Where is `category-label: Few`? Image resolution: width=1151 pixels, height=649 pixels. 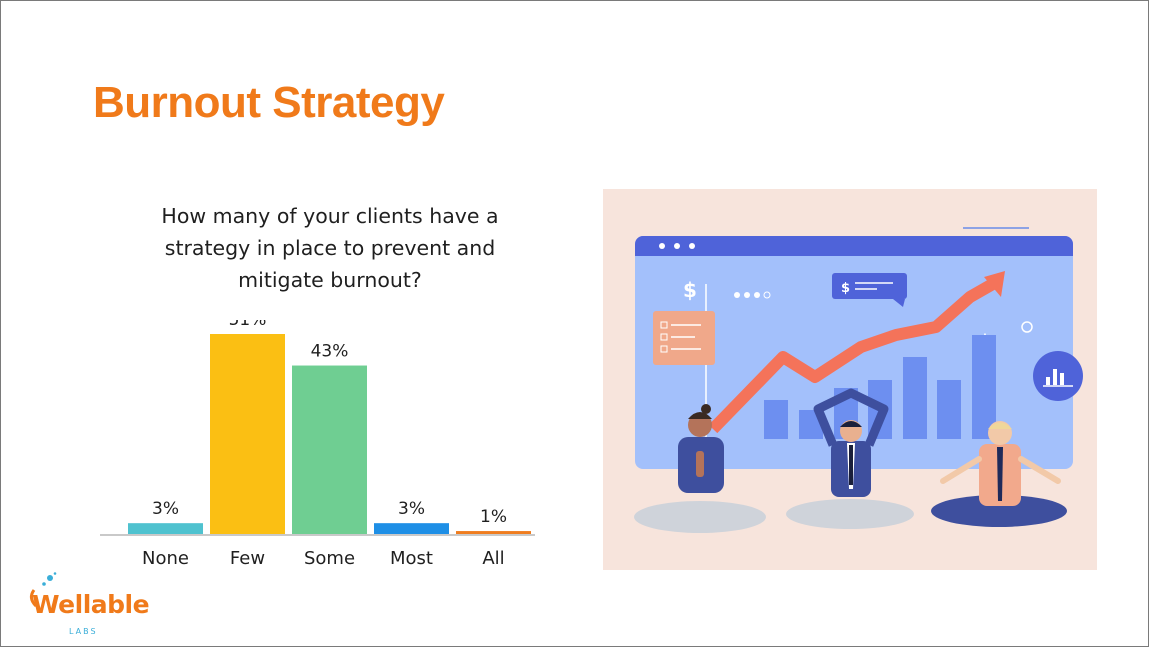 category-label: Few is located at coordinates (247, 558).